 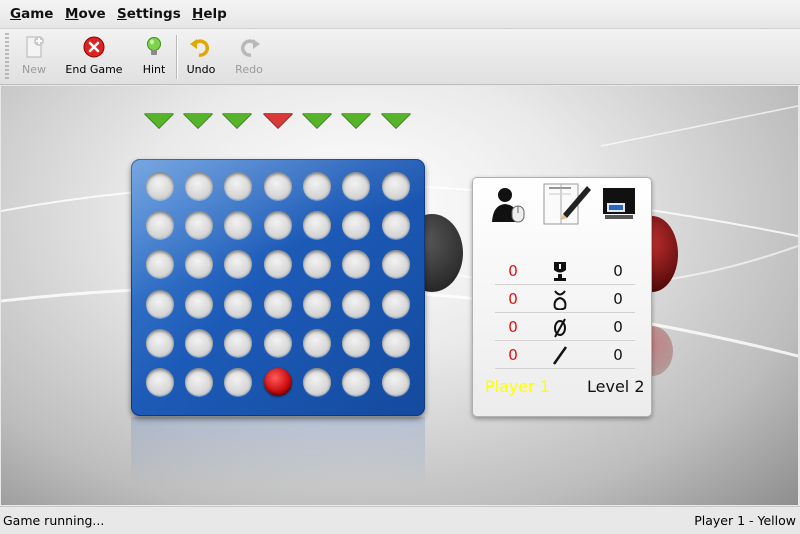 I want to click on menu-move: Move, so click(x=85, y=14).